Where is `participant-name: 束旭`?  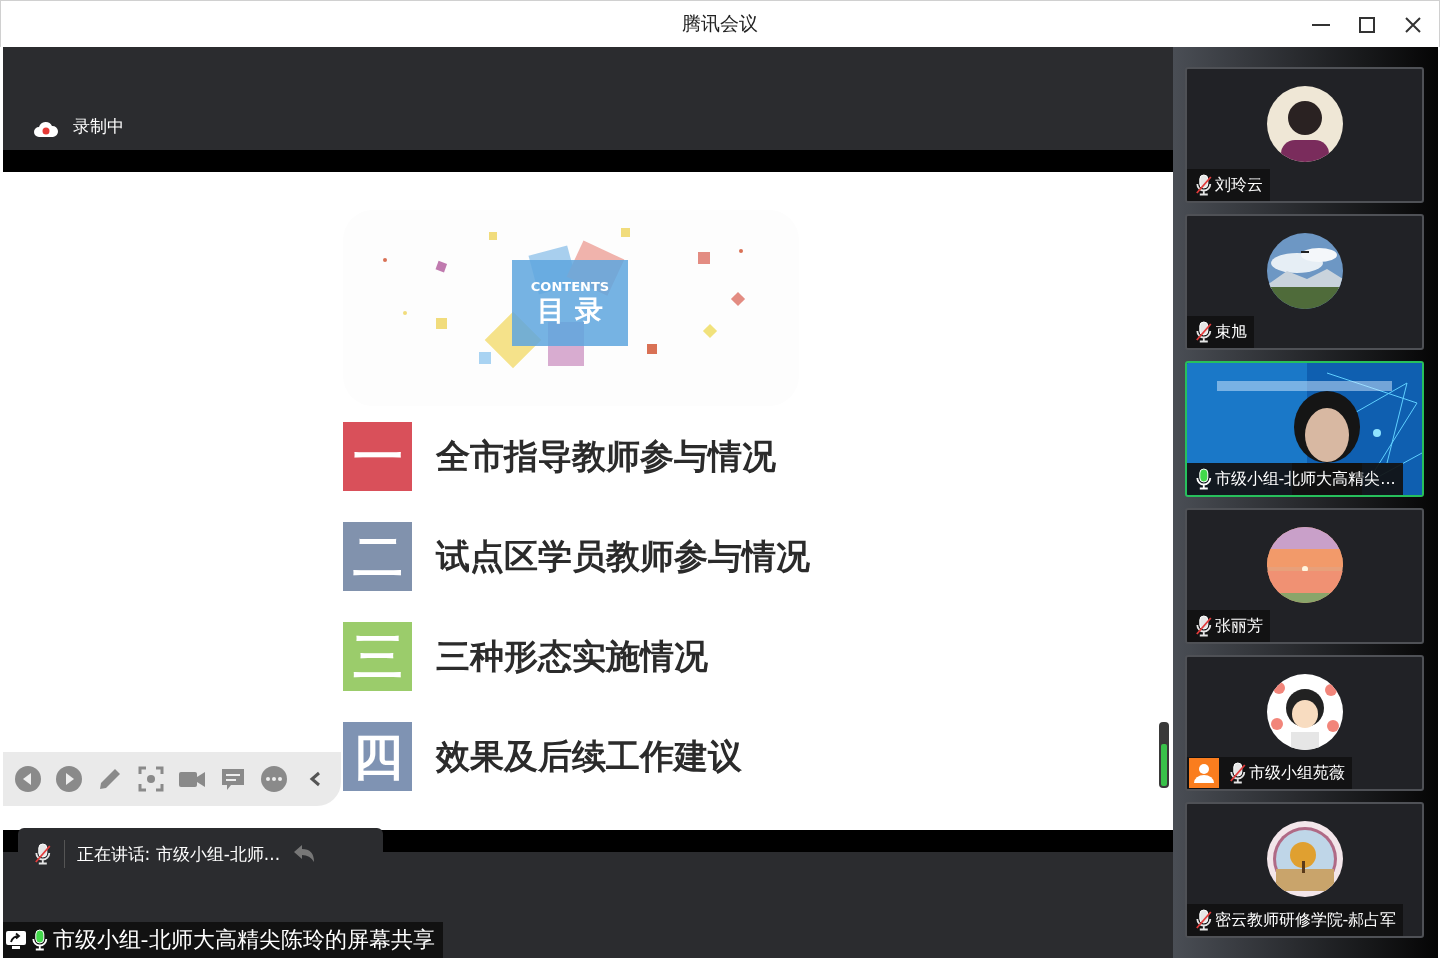
participant-name: 束旭 is located at coordinates (1230, 332).